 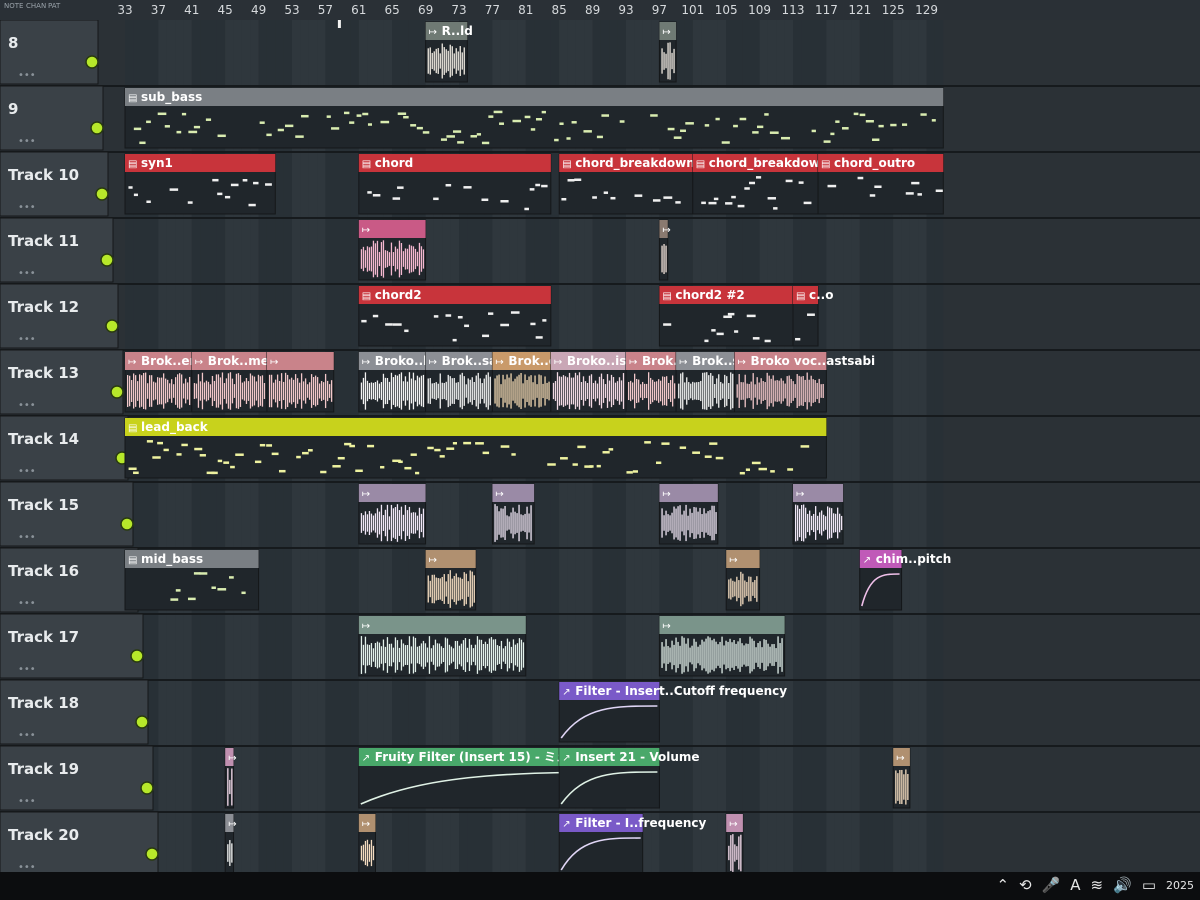 I want to click on clip-label: chord2 #2, so click(x=709, y=295).